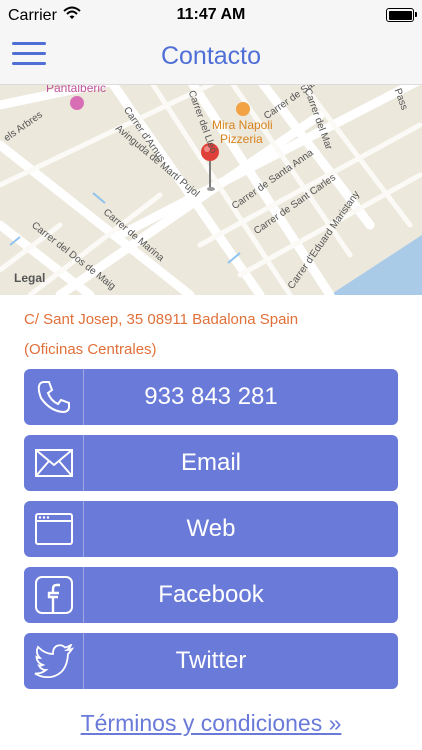 The width and height of the screenshot is (422, 750). What do you see at coordinates (241, 139) in the screenshot?
I see `map-poi-label: Pizzeria` at bounding box center [241, 139].